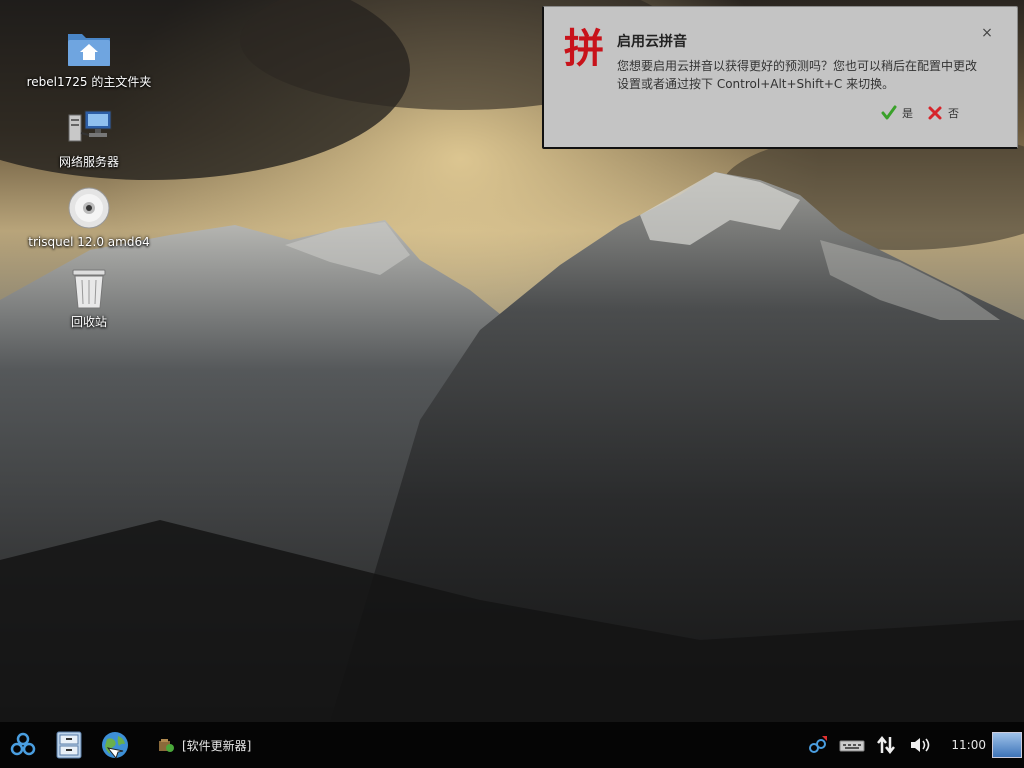 This screenshot has height=768, width=1024. What do you see at coordinates (88, 322) in the screenshot?
I see `desktop-icon-label: 回收站` at bounding box center [88, 322].